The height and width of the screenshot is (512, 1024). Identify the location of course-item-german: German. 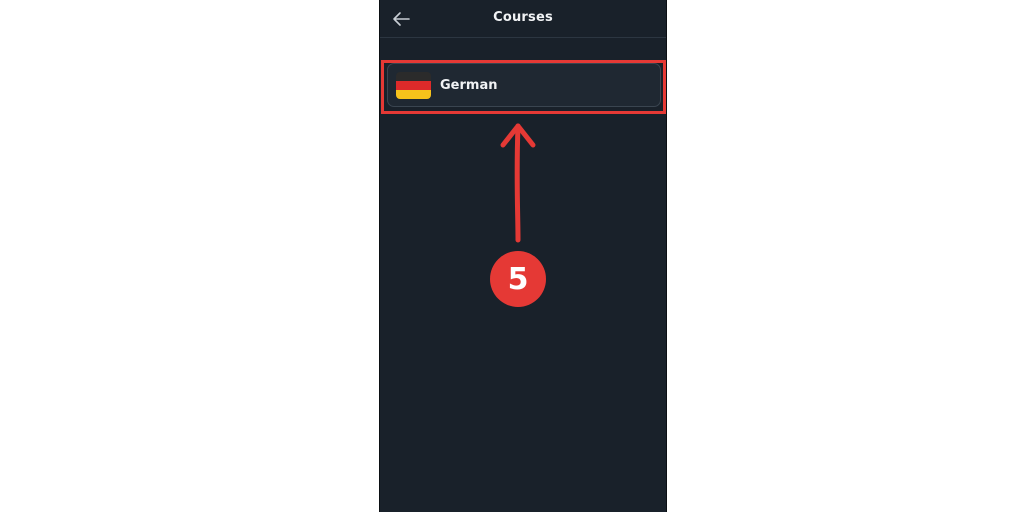
(524, 85).